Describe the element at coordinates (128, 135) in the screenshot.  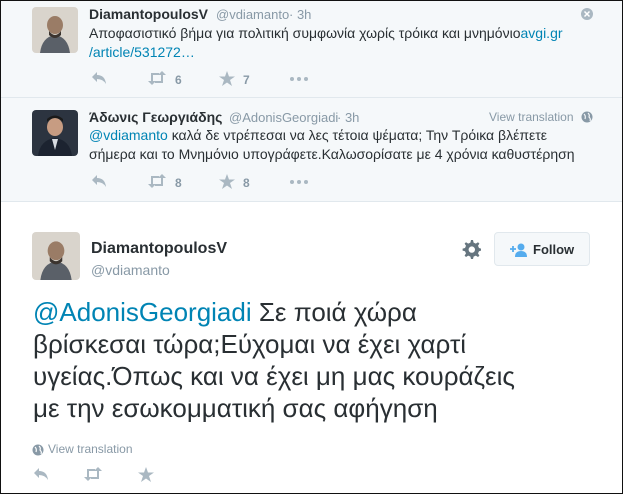
I see `mention-link: @vdiamanto` at that location.